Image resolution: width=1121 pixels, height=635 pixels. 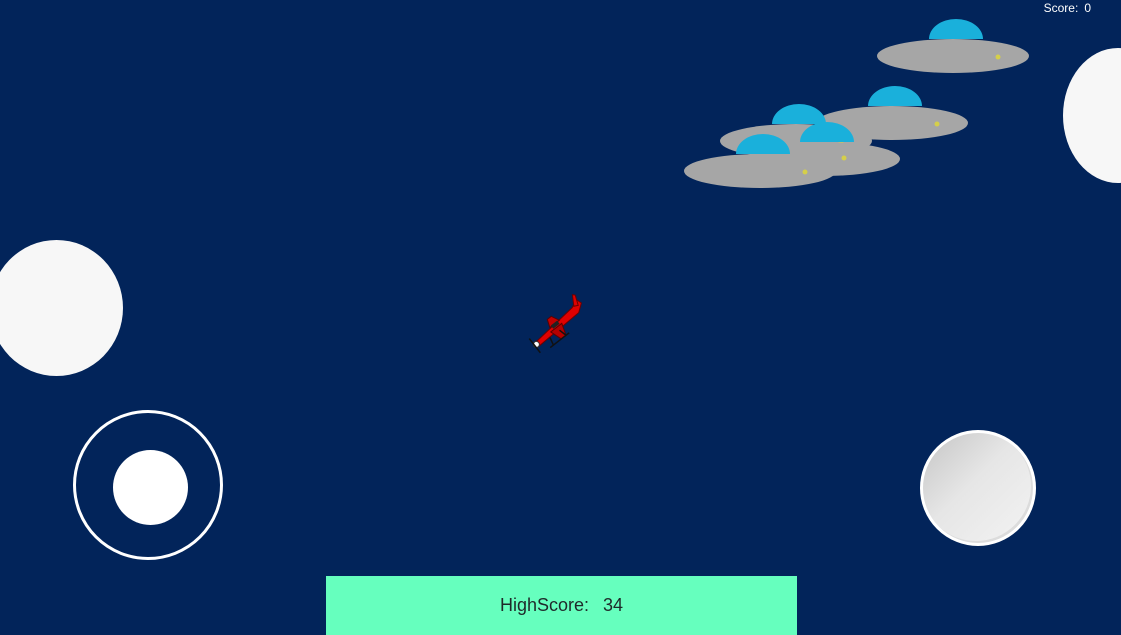 I want to click on cloud-right, so click(x=1092, y=115).